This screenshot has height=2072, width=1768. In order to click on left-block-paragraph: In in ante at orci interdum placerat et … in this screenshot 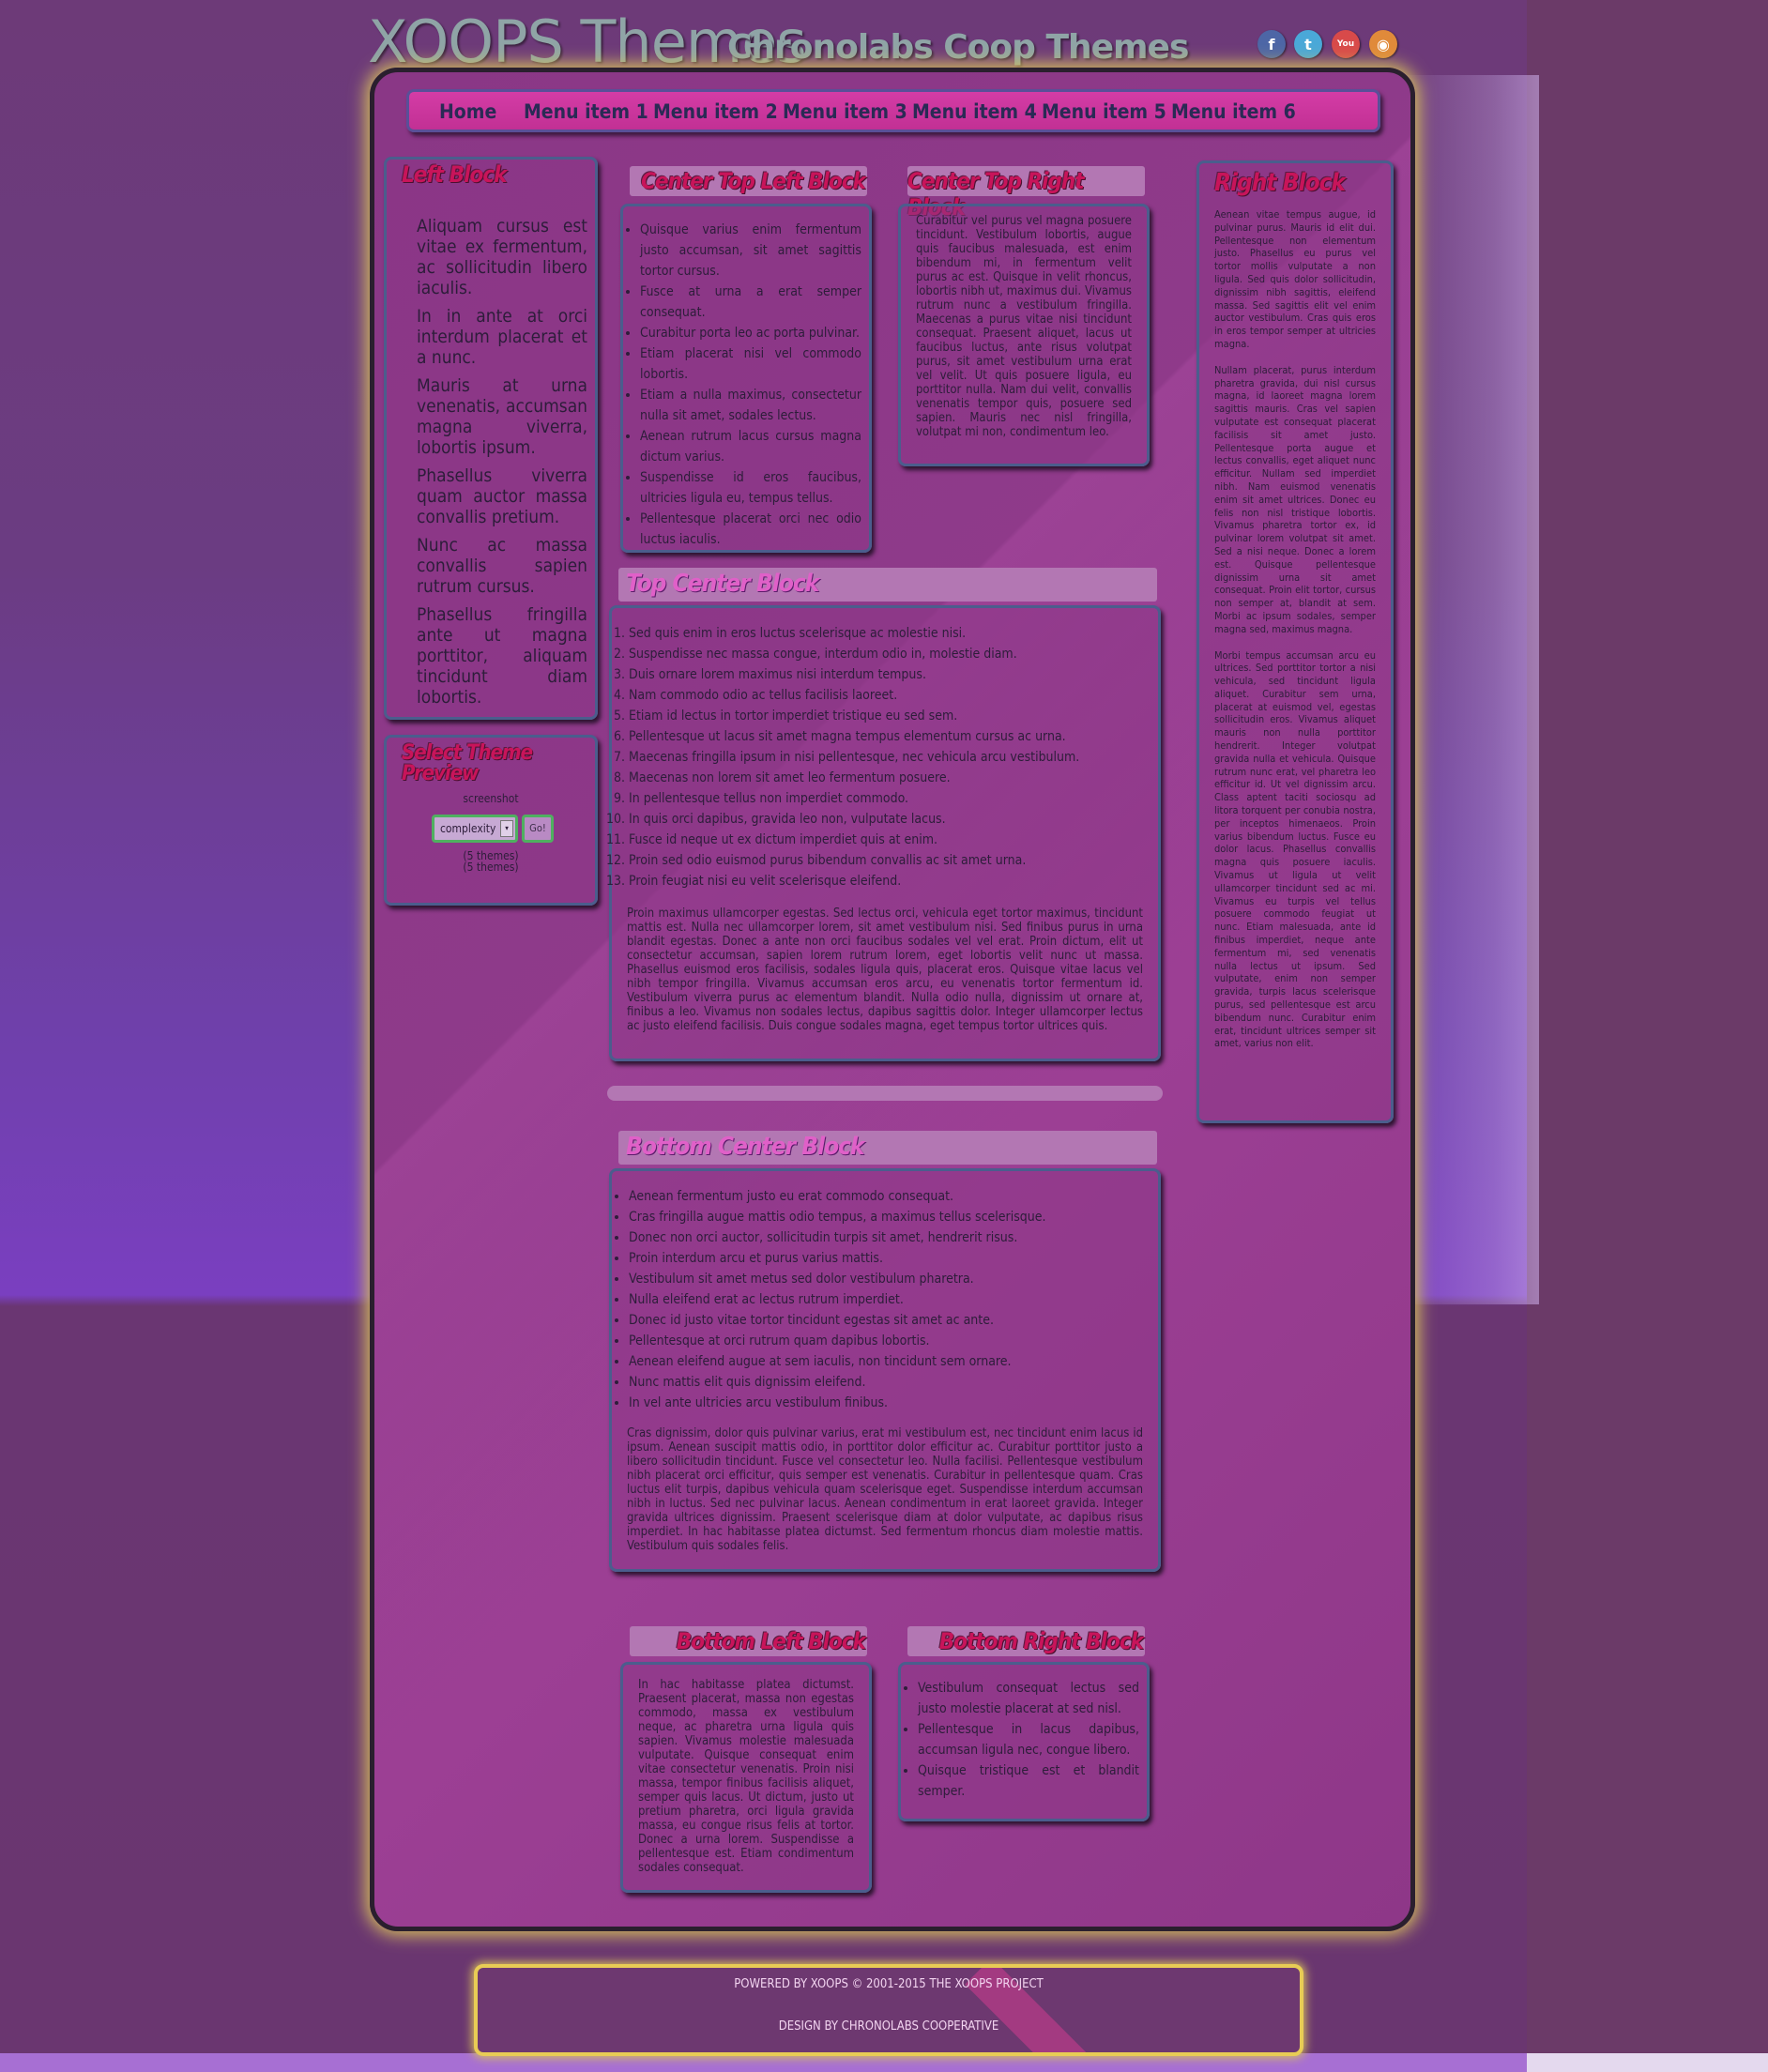, I will do `click(502, 337)`.